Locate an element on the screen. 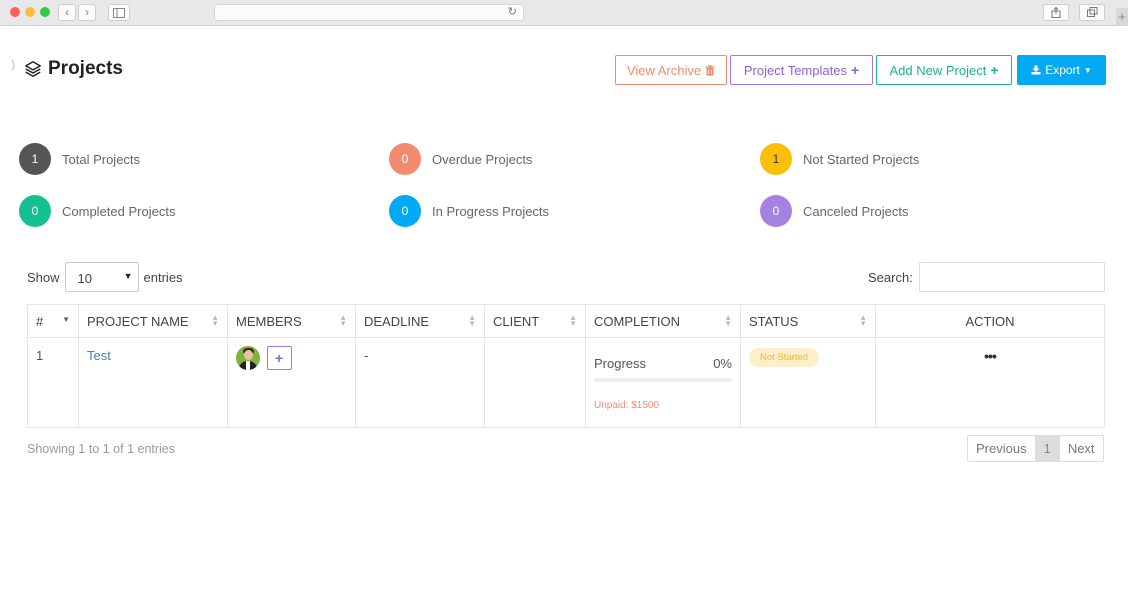 This screenshot has width=1128, height=600. stat-label: Not Started Projects is located at coordinates (861, 159).